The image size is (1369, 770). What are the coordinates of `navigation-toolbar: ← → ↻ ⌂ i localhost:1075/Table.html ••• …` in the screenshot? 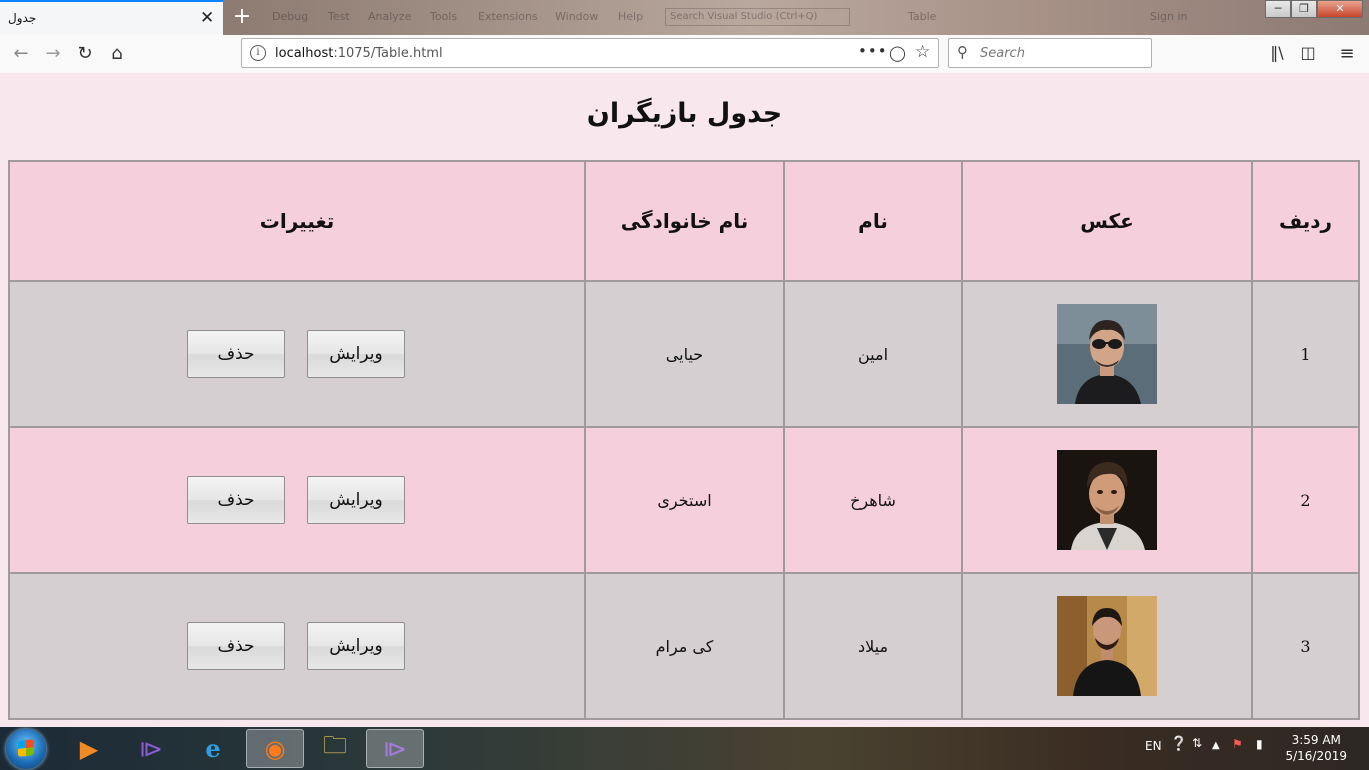 It's located at (684, 54).